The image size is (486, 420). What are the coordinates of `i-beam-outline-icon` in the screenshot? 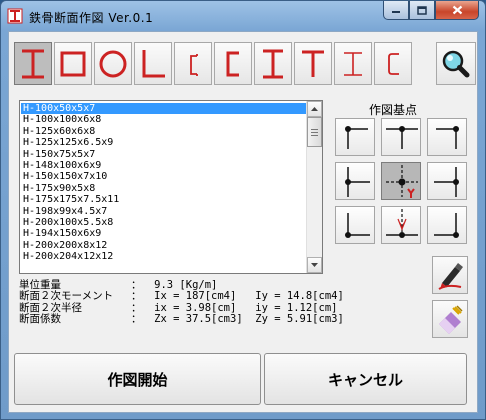 It's located at (353, 63).